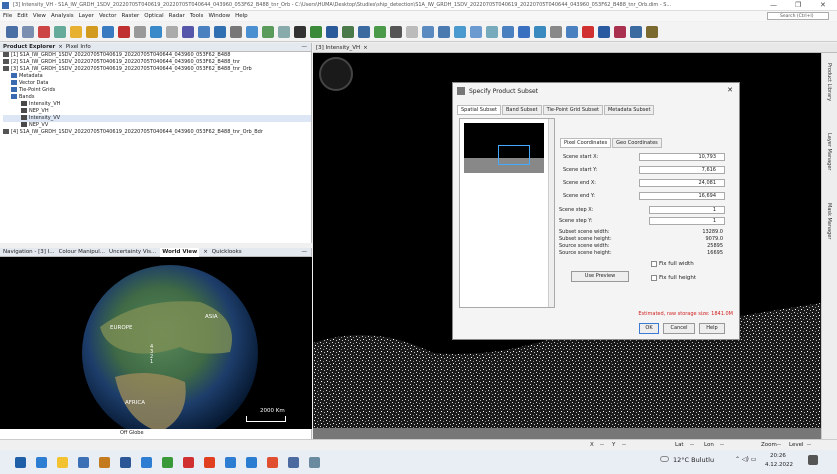  What do you see at coordinates (829, 221) in the screenshot?
I see `tab-mask-manager: Mask Manager` at bounding box center [829, 221].